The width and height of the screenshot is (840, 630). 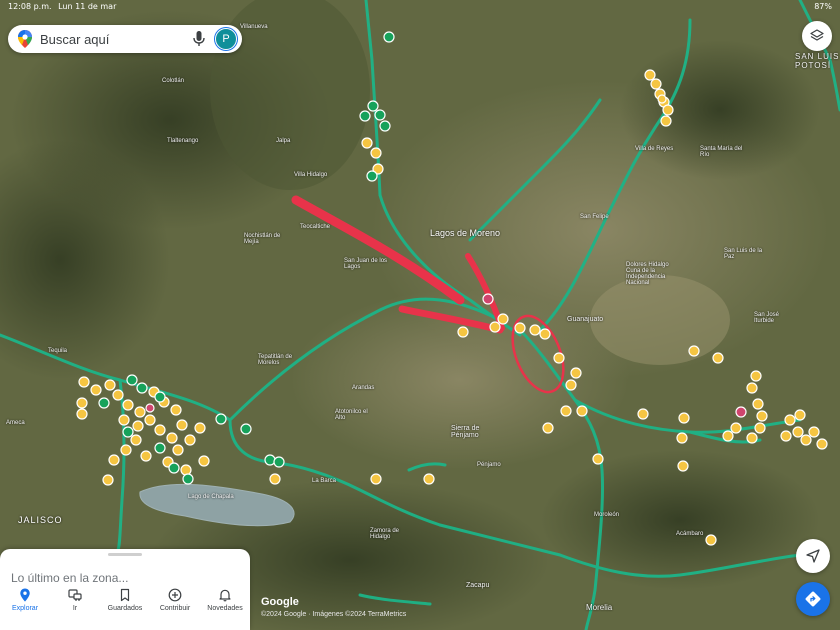 I want to click on layers-button, so click(x=817, y=36).